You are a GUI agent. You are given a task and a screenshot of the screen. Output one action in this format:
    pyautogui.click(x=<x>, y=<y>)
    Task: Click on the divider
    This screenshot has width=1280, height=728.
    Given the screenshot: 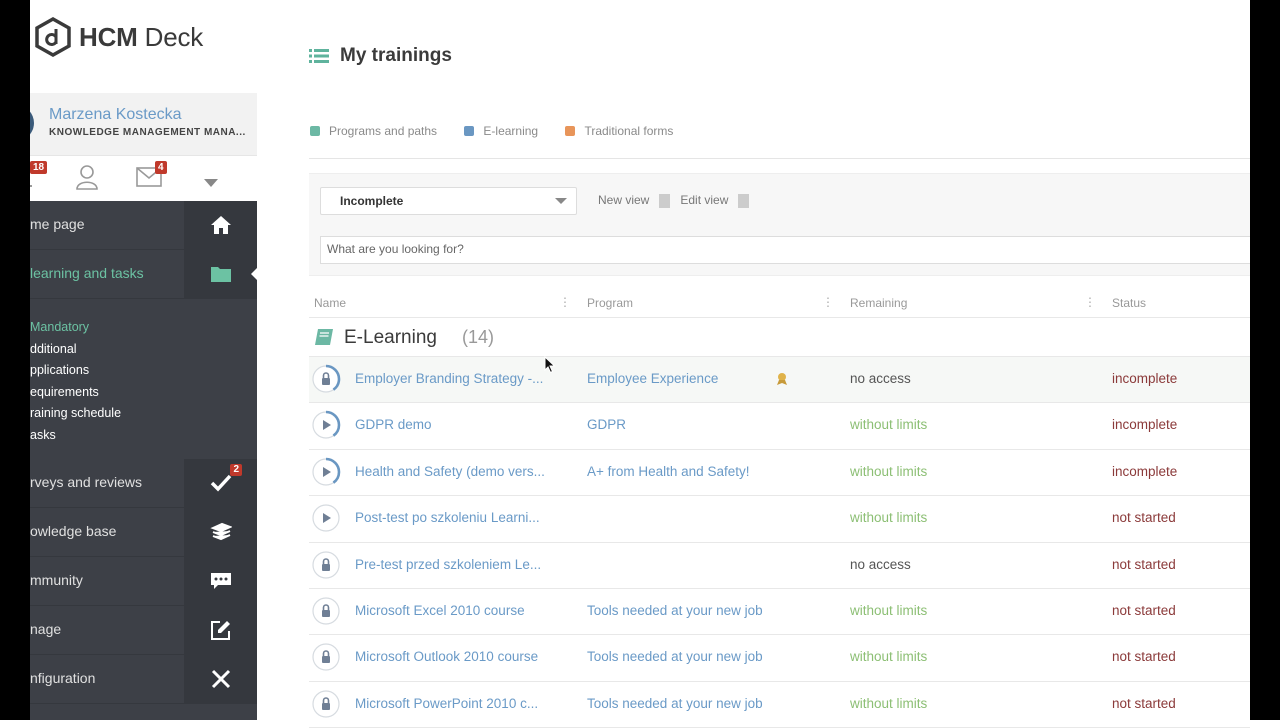 What is the action you would take?
    pyautogui.click(x=779, y=158)
    